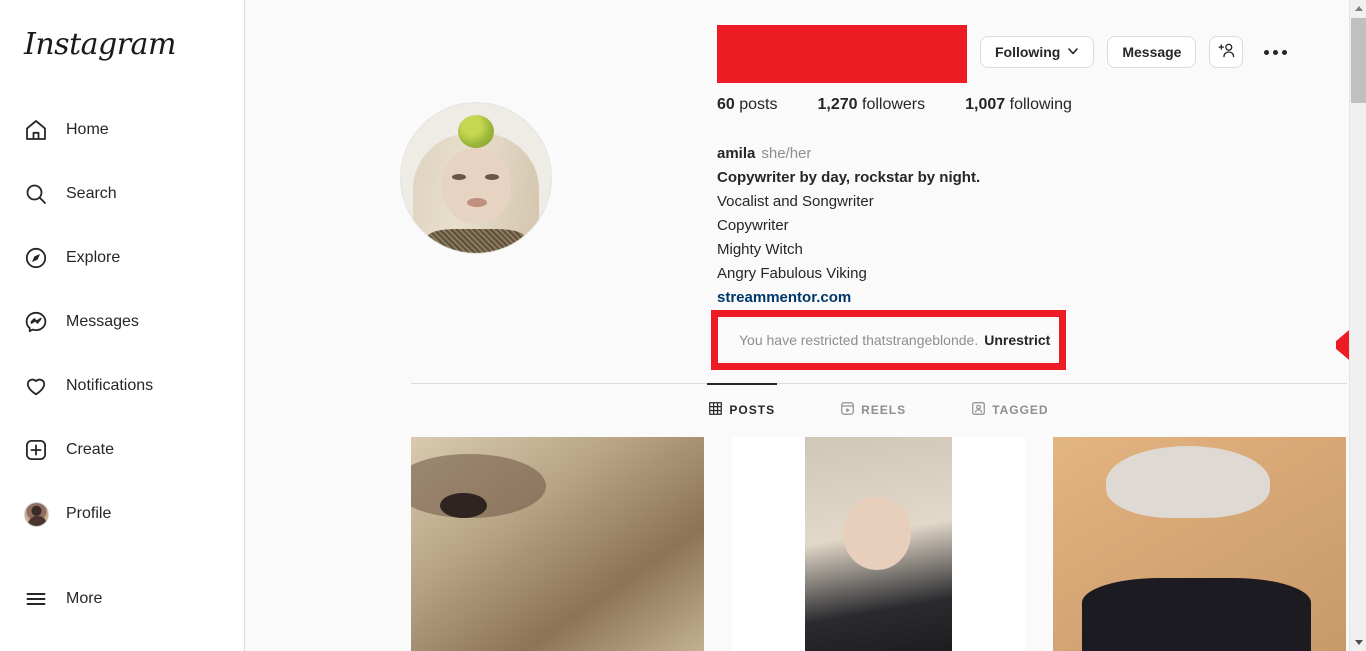  I want to click on message-button-label: Message, so click(1152, 52).